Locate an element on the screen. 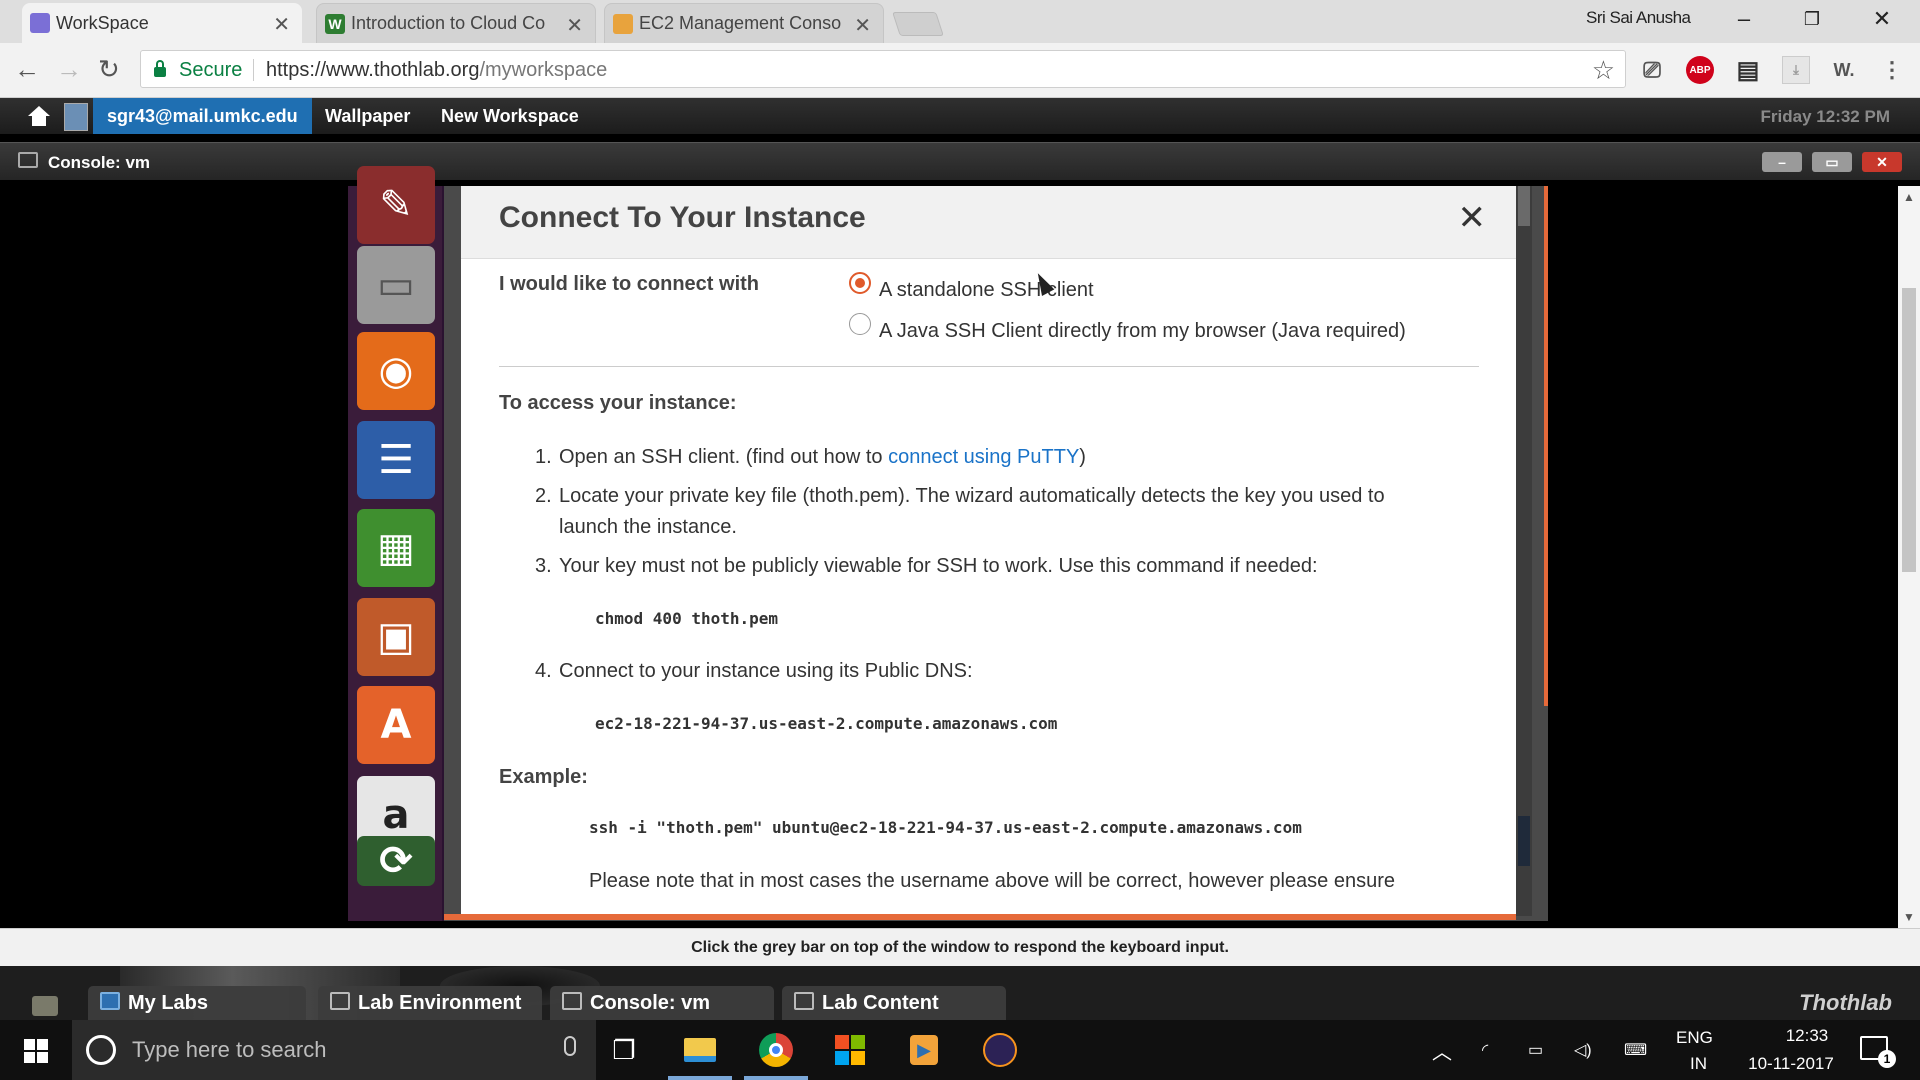 The image size is (1920, 1080). adblock-icon: ABP is located at coordinates (1700, 70).